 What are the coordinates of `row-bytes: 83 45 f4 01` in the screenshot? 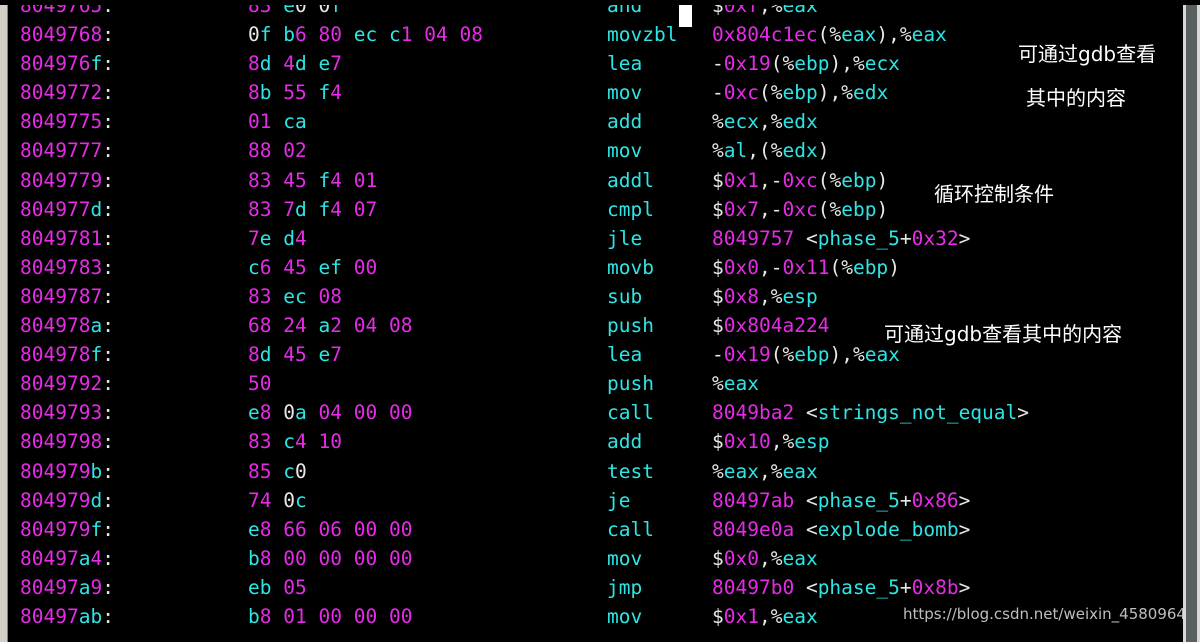 It's located at (313, 180).